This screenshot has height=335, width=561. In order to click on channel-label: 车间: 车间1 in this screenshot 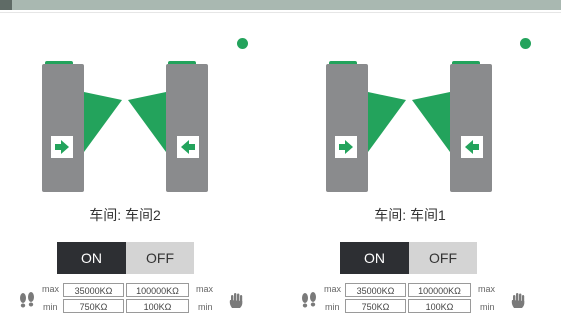, I will do `click(410, 215)`.